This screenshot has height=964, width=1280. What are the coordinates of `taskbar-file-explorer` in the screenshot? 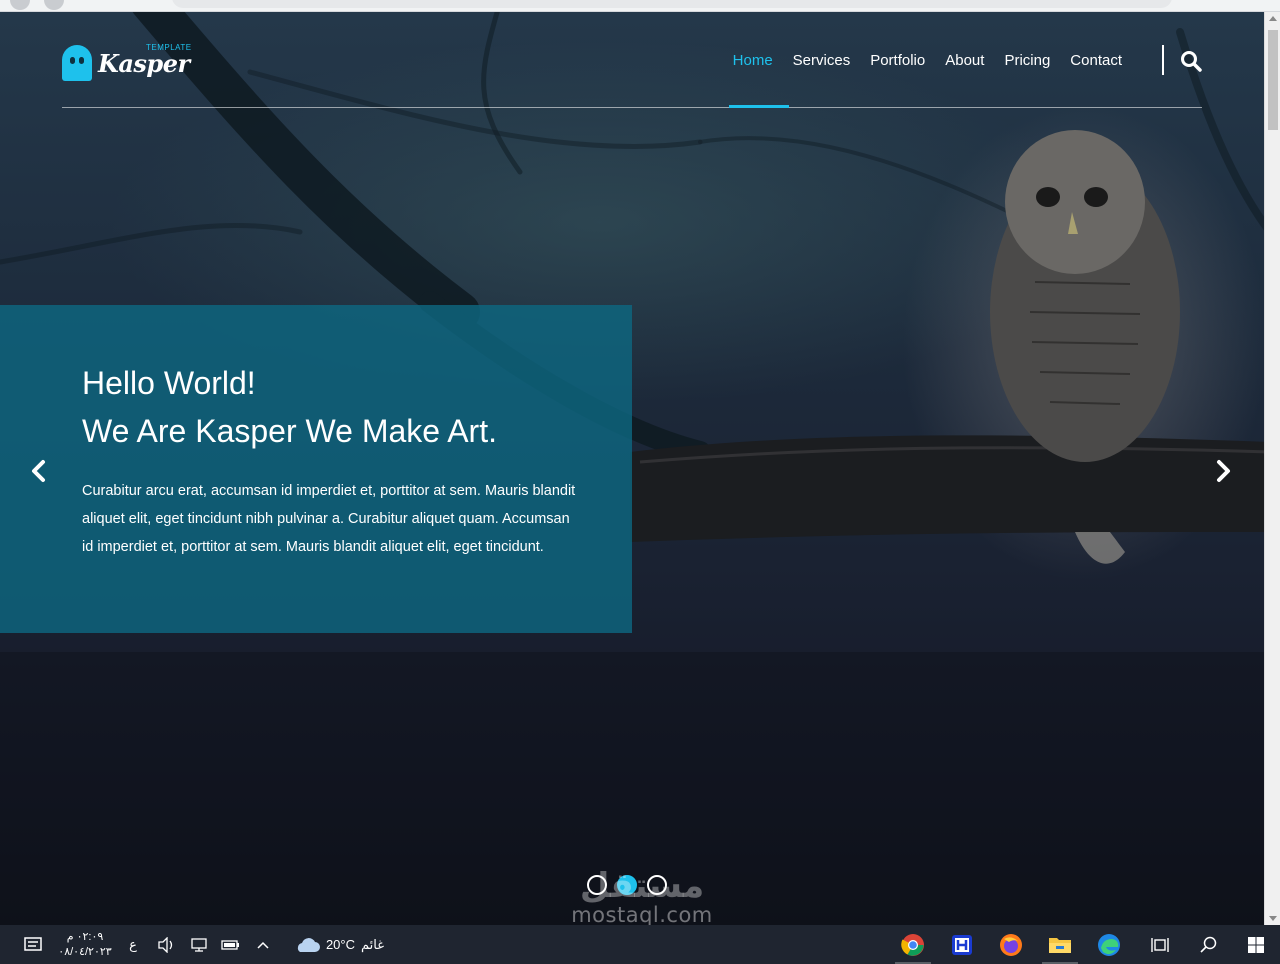 It's located at (1060, 944).